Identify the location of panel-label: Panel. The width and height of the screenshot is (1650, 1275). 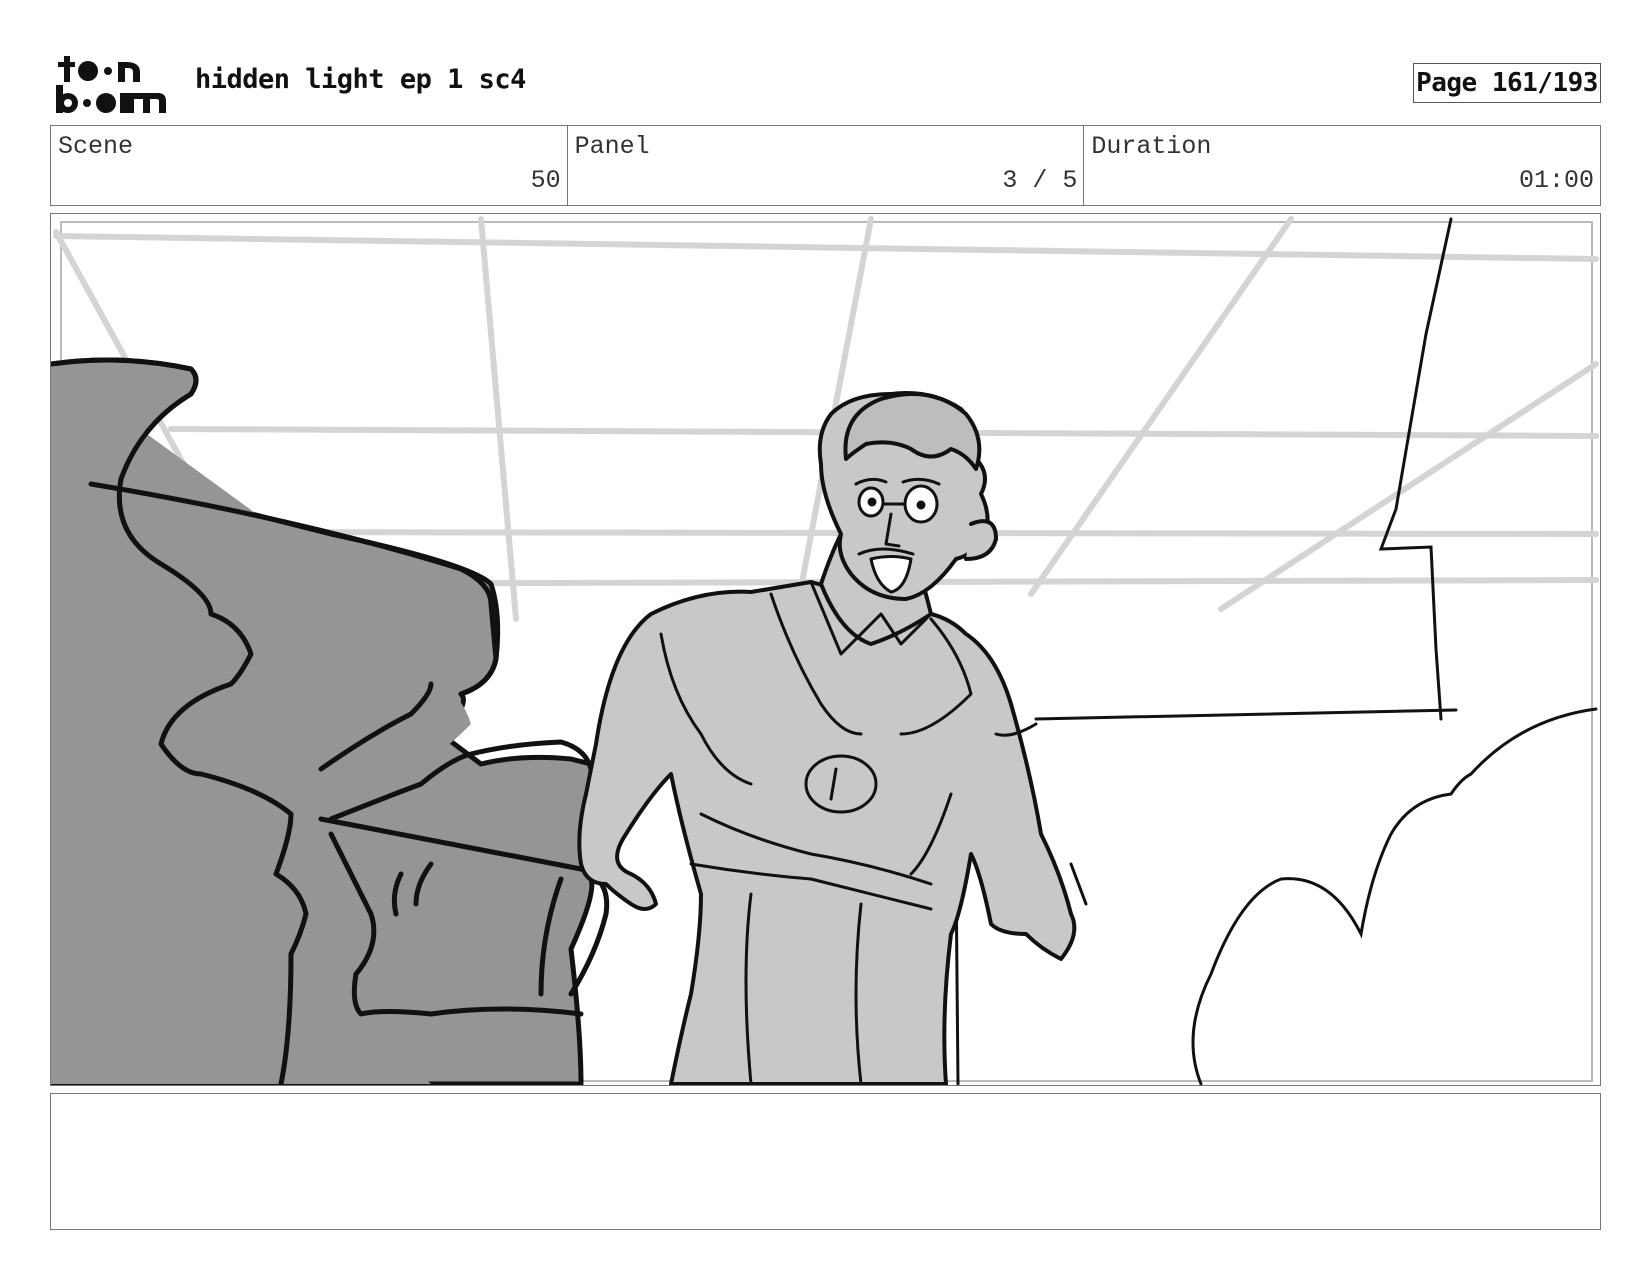
(612, 146).